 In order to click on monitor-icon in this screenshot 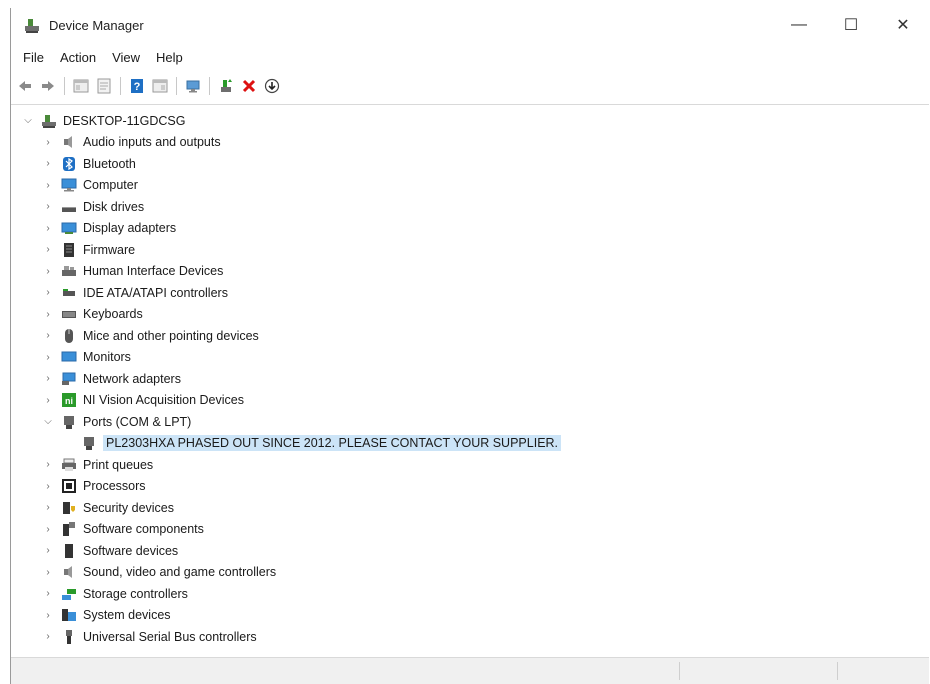, I will do `click(69, 357)`.